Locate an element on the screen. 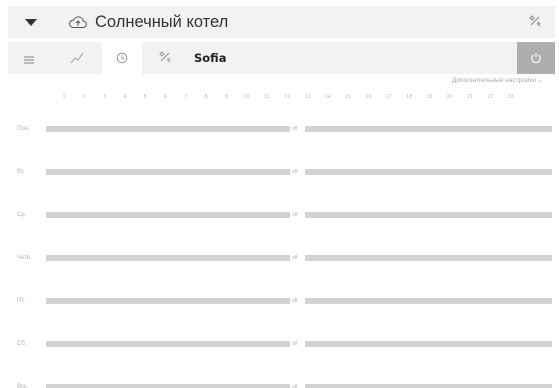 The height and width of the screenshot is (388, 559). hour-label: 20 is located at coordinates (449, 97).